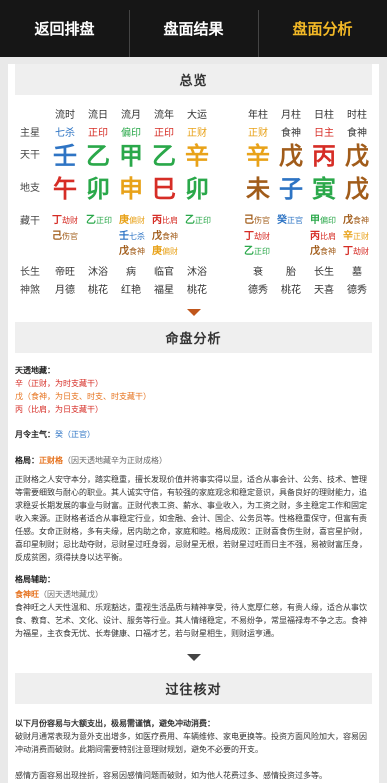 The image size is (387, 783). Describe the element at coordinates (131, 156) in the screenshot. I see `tiangan-liuyue: 甲` at that location.